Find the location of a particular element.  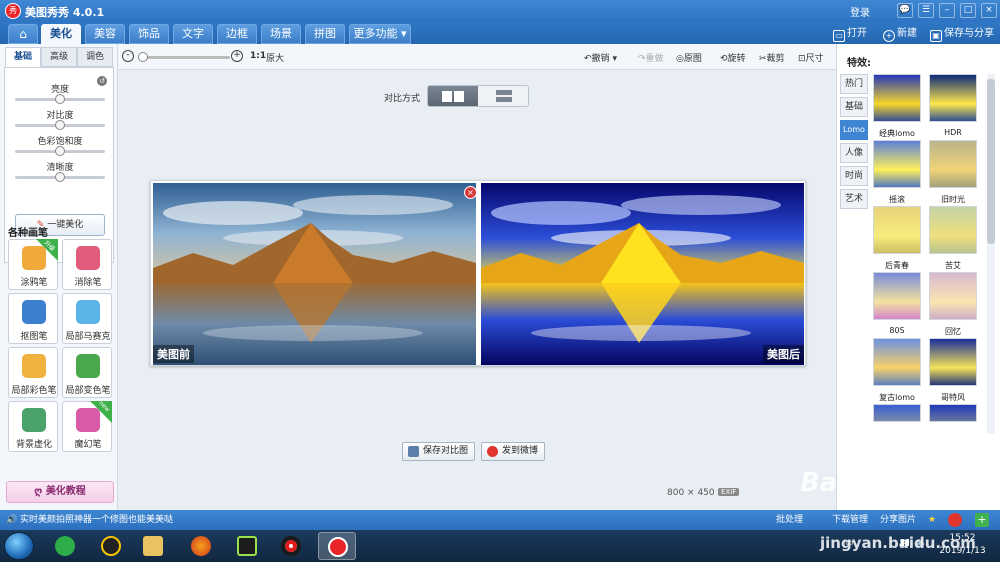

subtab-advanced: 高级 is located at coordinates (59, 57).